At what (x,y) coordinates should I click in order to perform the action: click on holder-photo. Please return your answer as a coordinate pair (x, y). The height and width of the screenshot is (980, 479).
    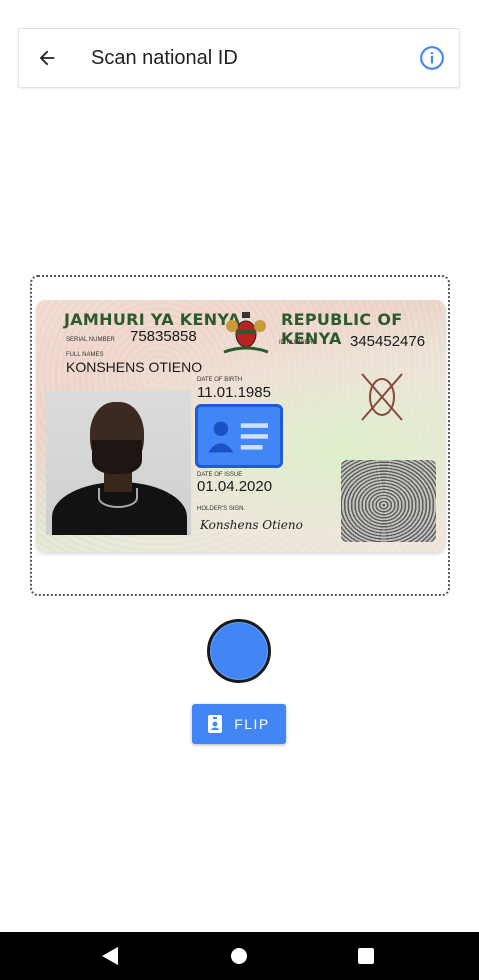
    Looking at the image, I should click on (118, 462).